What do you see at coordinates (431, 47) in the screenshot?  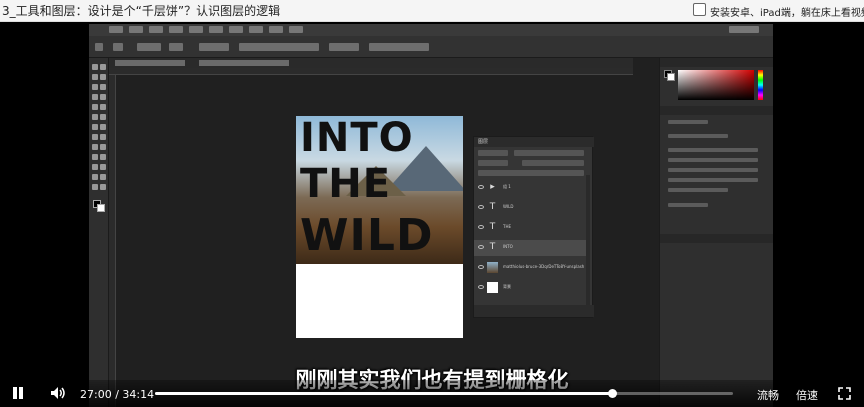 I see `ps-options-bar` at bounding box center [431, 47].